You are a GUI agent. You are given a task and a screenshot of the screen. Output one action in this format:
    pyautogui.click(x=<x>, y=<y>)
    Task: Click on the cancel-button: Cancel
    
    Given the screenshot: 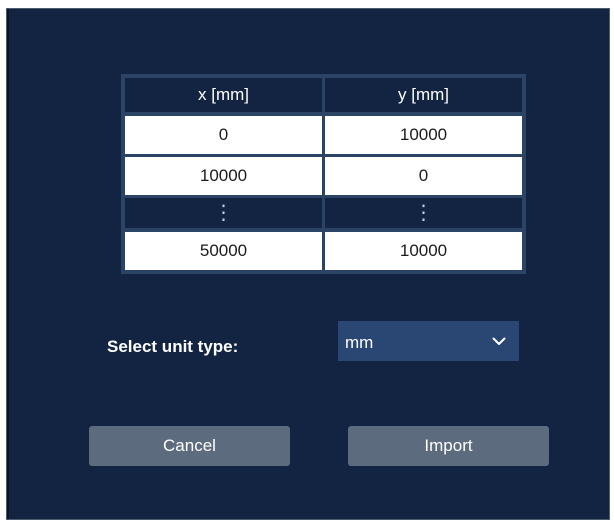 What is the action you would take?
    pyautogui.click(x=189, y=446)
    